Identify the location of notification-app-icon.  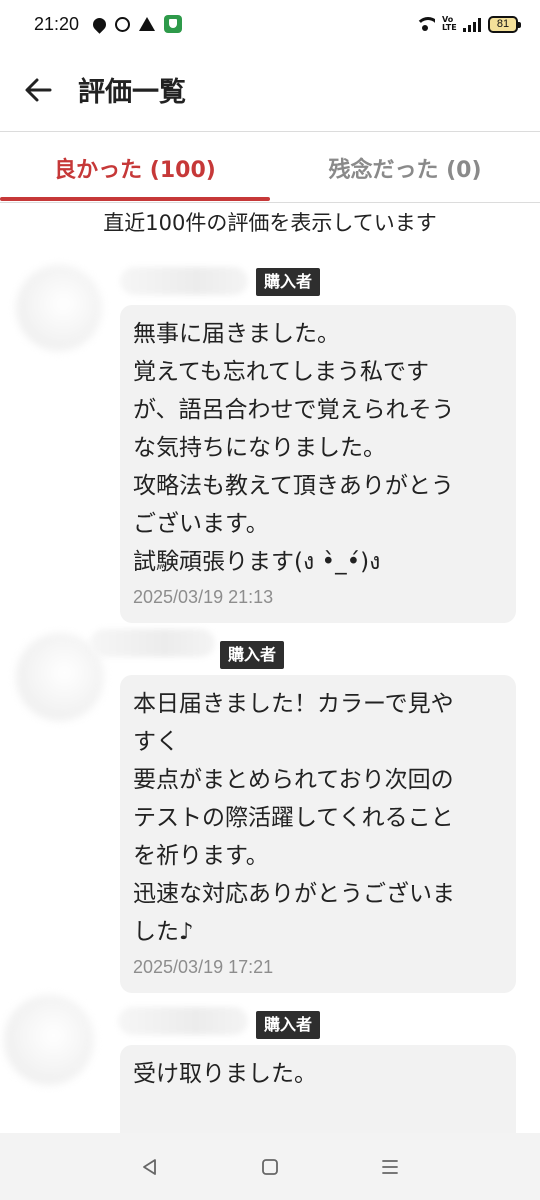
(99, 24).